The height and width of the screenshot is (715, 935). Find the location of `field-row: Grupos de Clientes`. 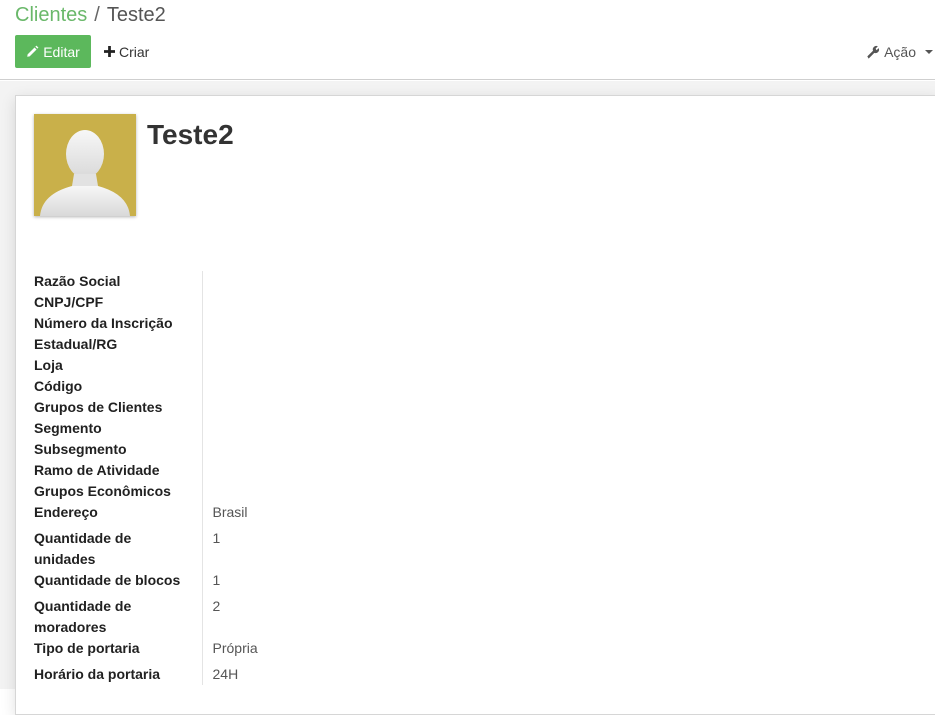

field-row: Grupos de Clientes is located at coordinates (268, 407).